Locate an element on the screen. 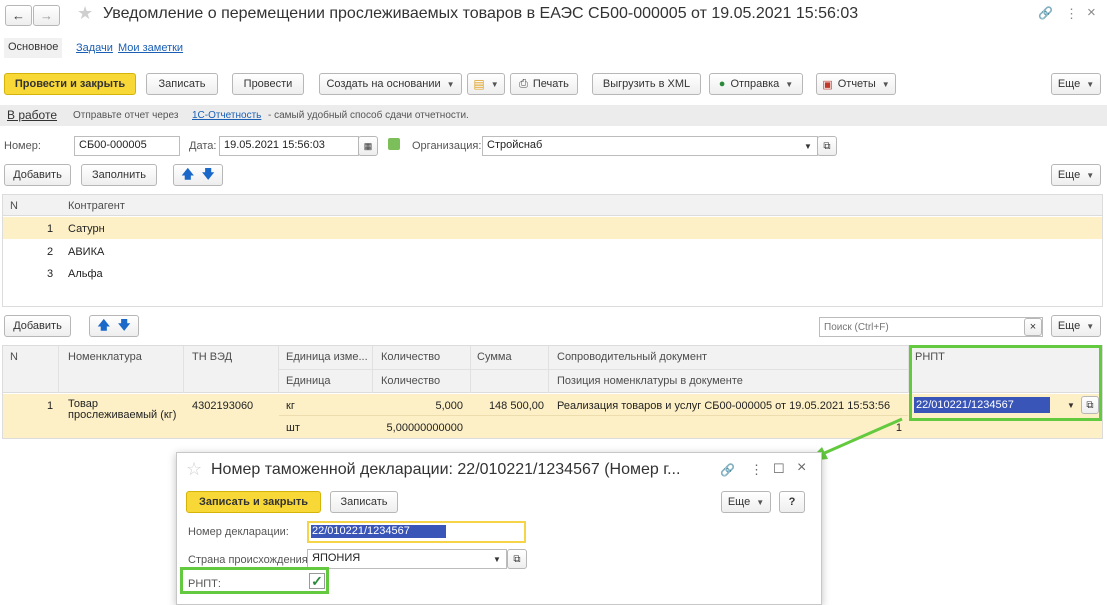 Image resolution: width=1107 pixels, height=605 pixels. number-label: Номер: is located at coordinates (22, 146).